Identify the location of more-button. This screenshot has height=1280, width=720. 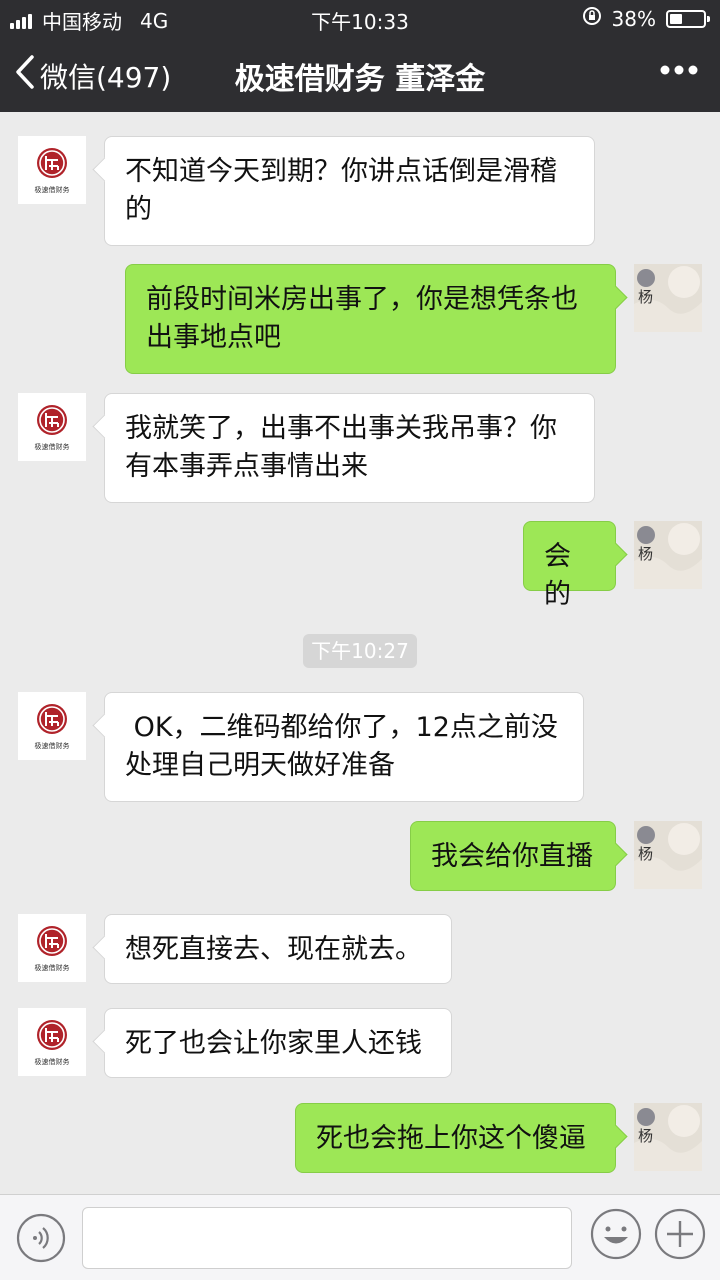
(679, 69).